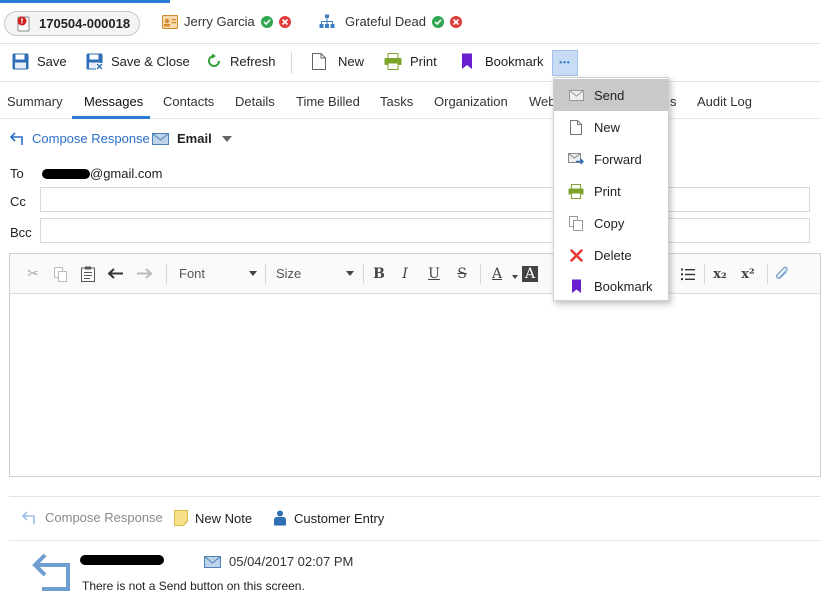  What do you see at coordinates (576, 286) in the screenshot?
I see `bookmark-icon` at bounding box center [576, 286].